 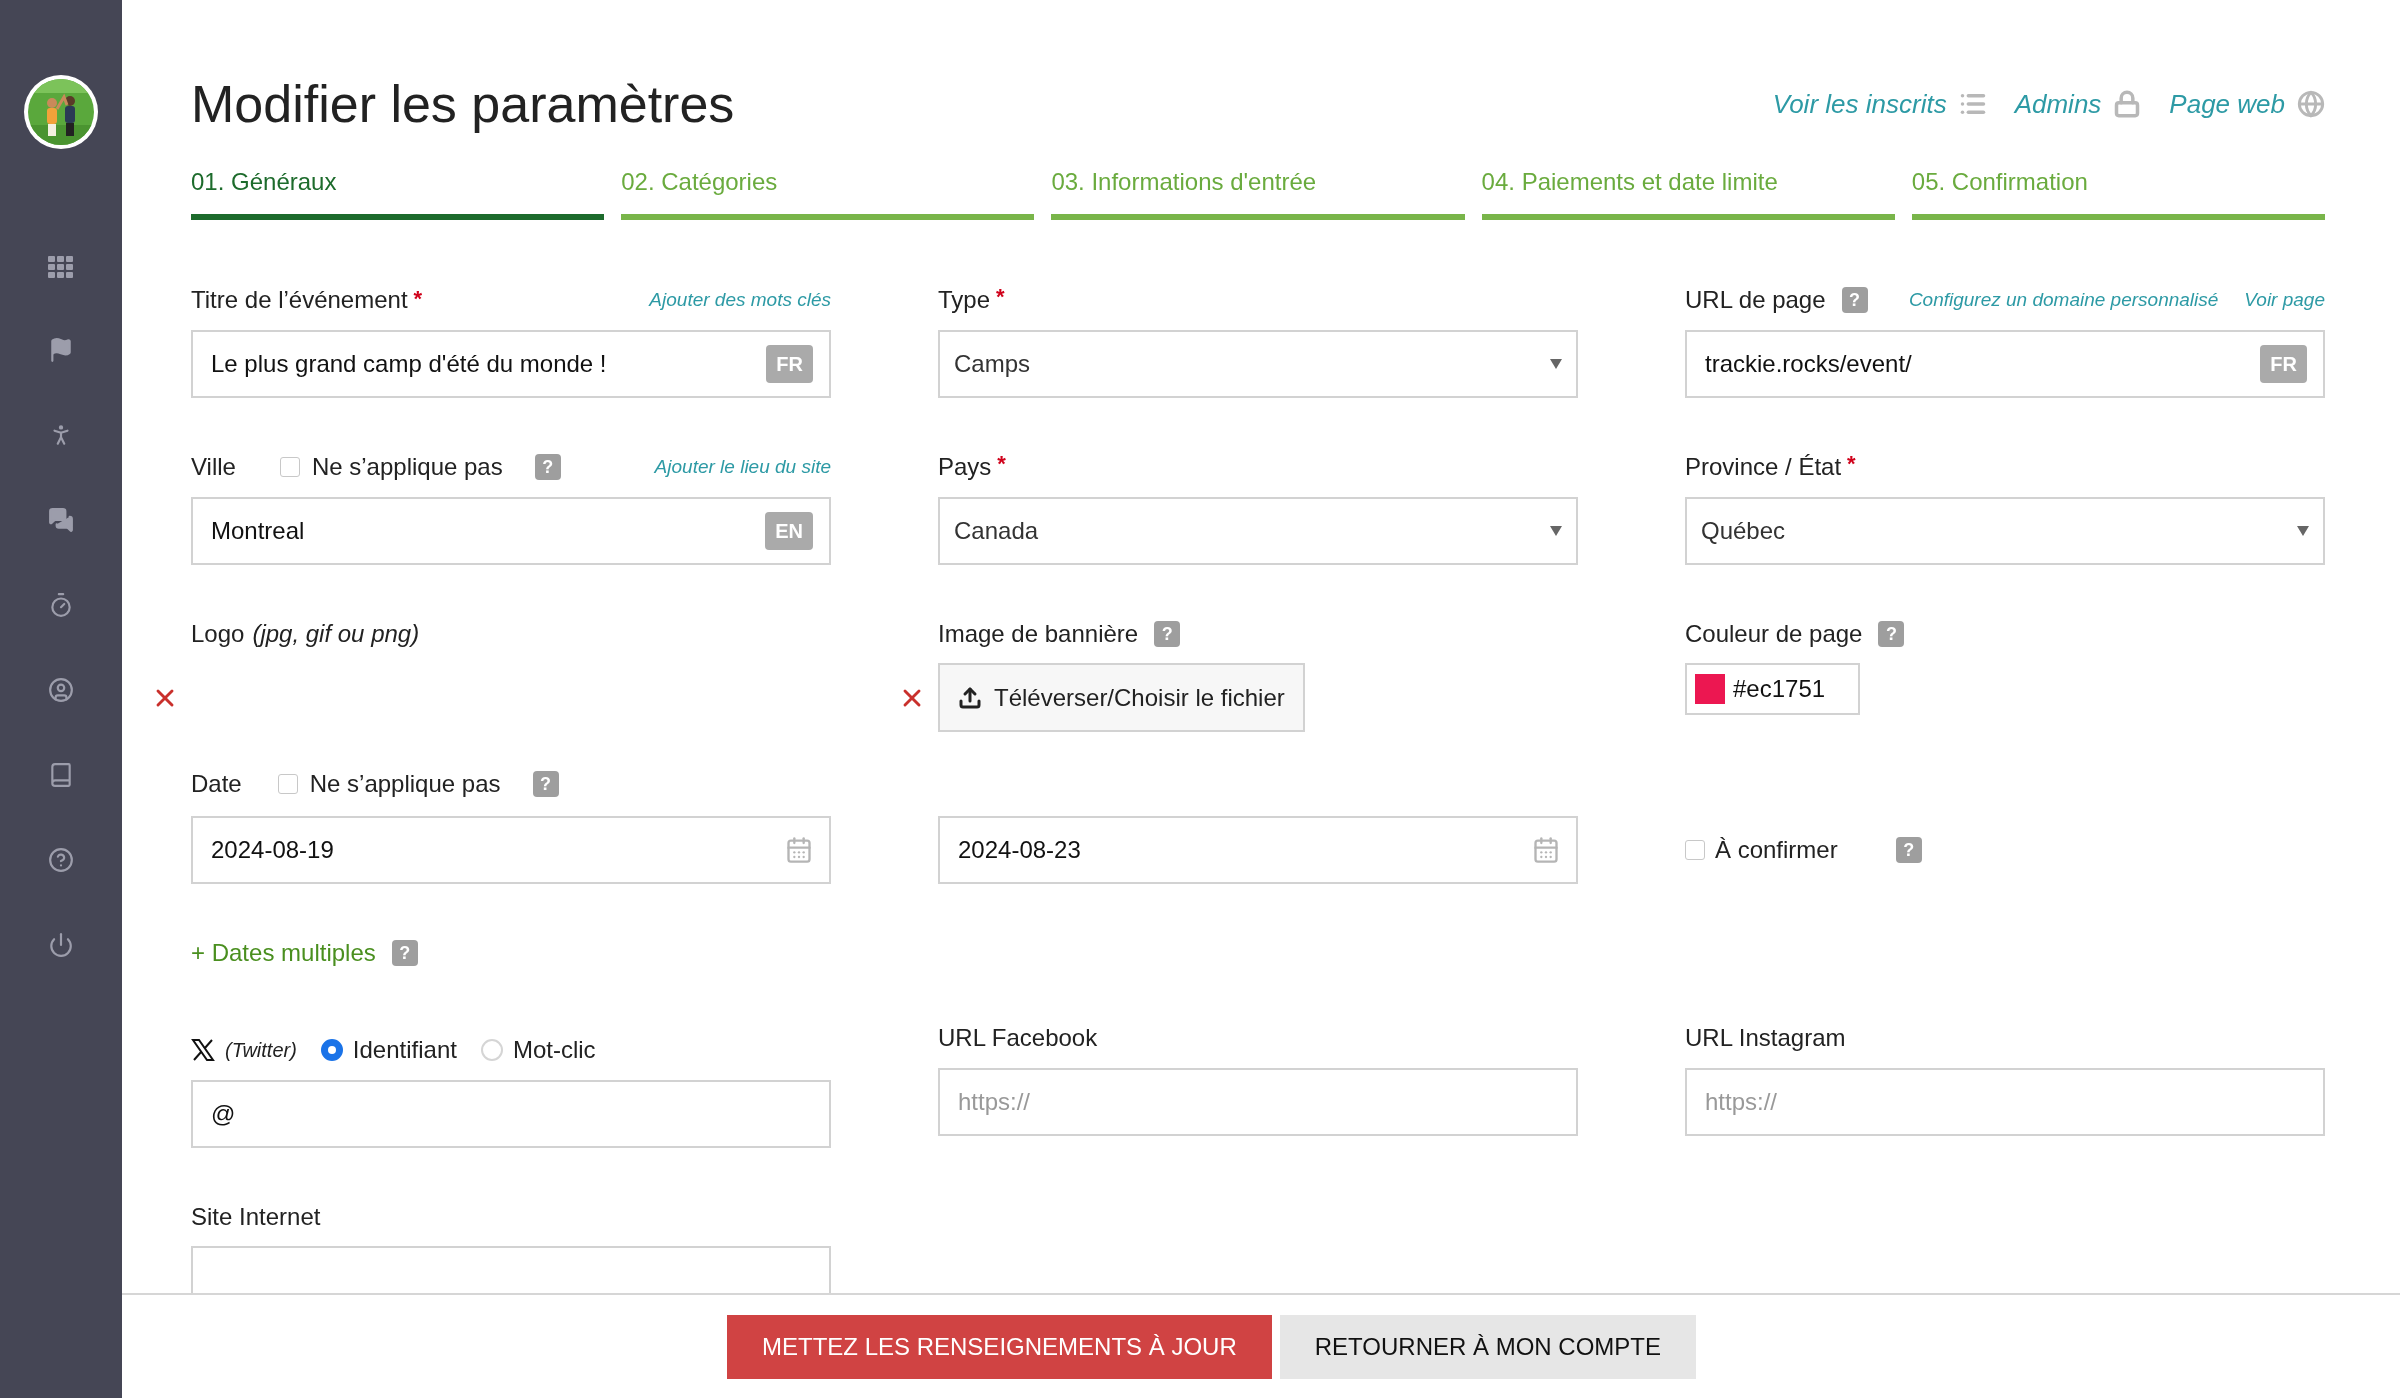 What do you see at coordinates (1774, 634) in the screenshot?
I see `field-label: Couleur de page` at bounding box center [1774, 634].